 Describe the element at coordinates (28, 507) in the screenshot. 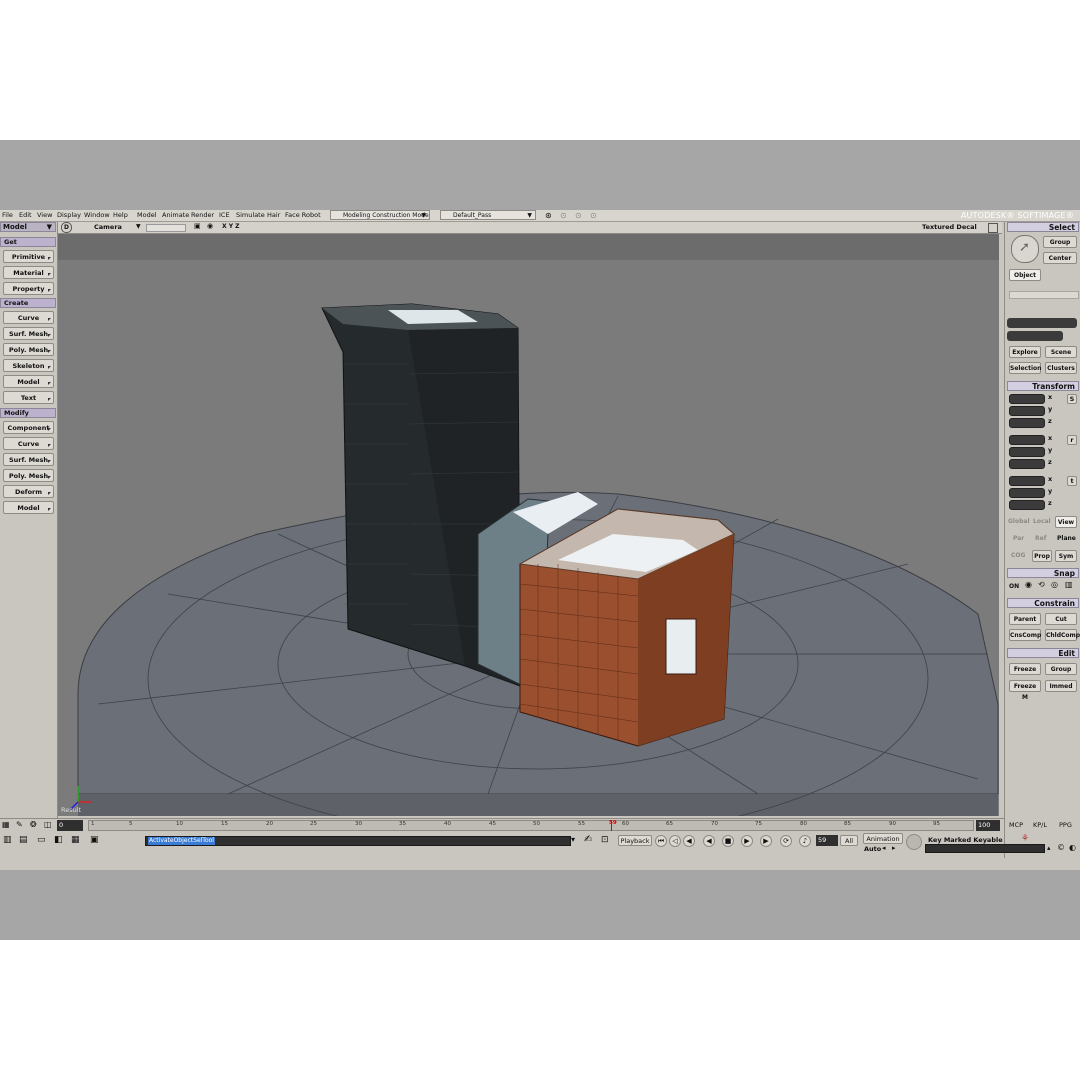

I see `modify-model-button: Model` at that location.